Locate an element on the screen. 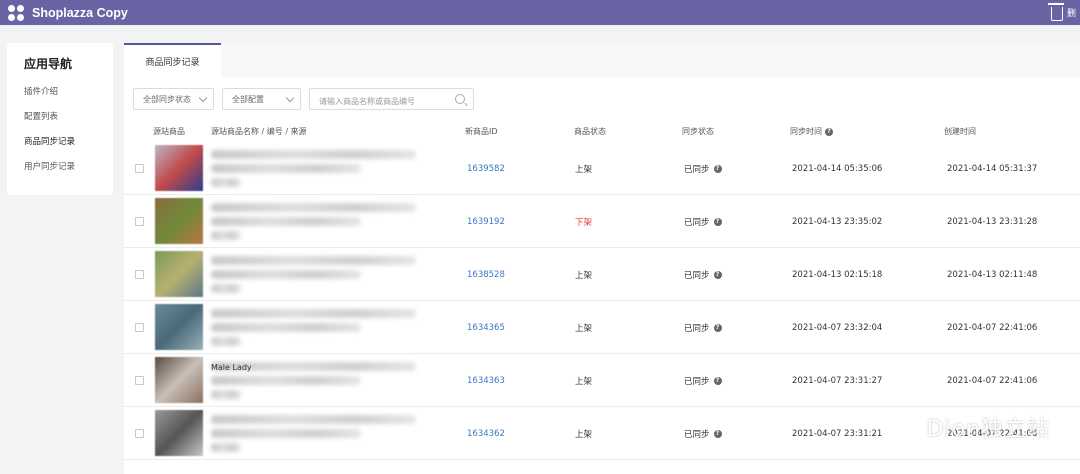 The width and height of the screenshot is (1080, 474). top-right-actions: 删 is located at coordinates (1061, 12).